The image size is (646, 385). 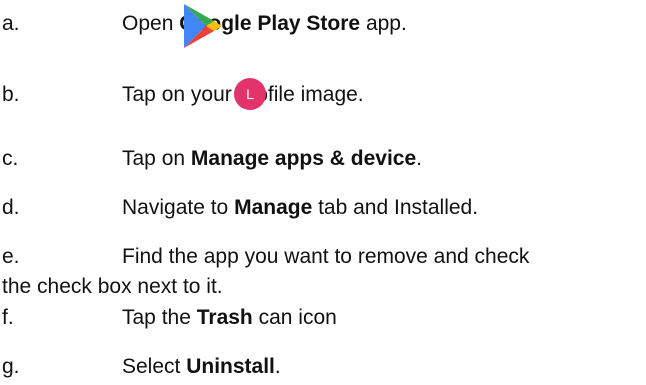 I want to click on avatar-initial: L, so click(x=250, y=94).